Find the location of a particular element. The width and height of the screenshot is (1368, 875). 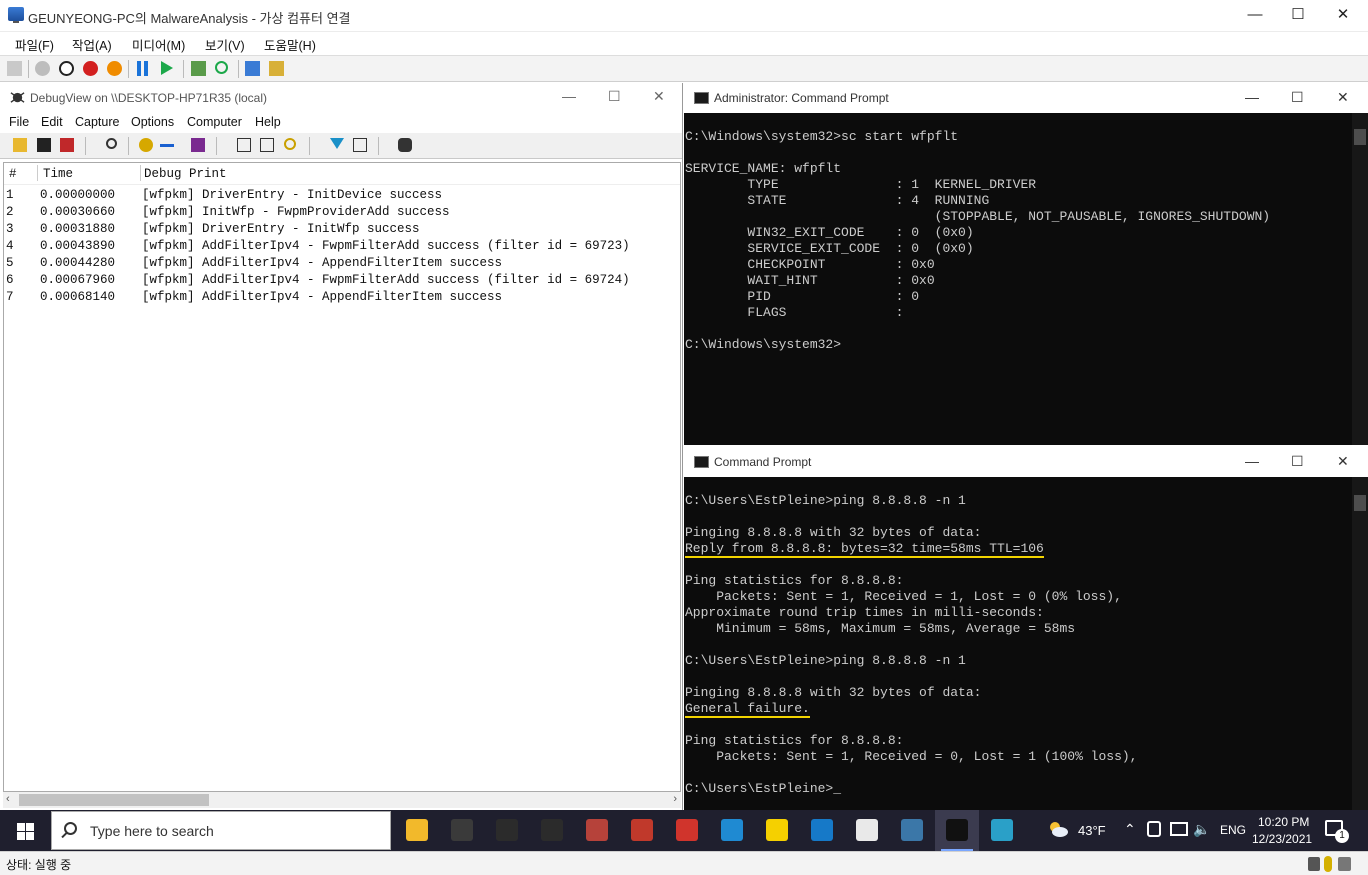

cmd-maximize-button: ☐ is located at coordinates (1297, 461).